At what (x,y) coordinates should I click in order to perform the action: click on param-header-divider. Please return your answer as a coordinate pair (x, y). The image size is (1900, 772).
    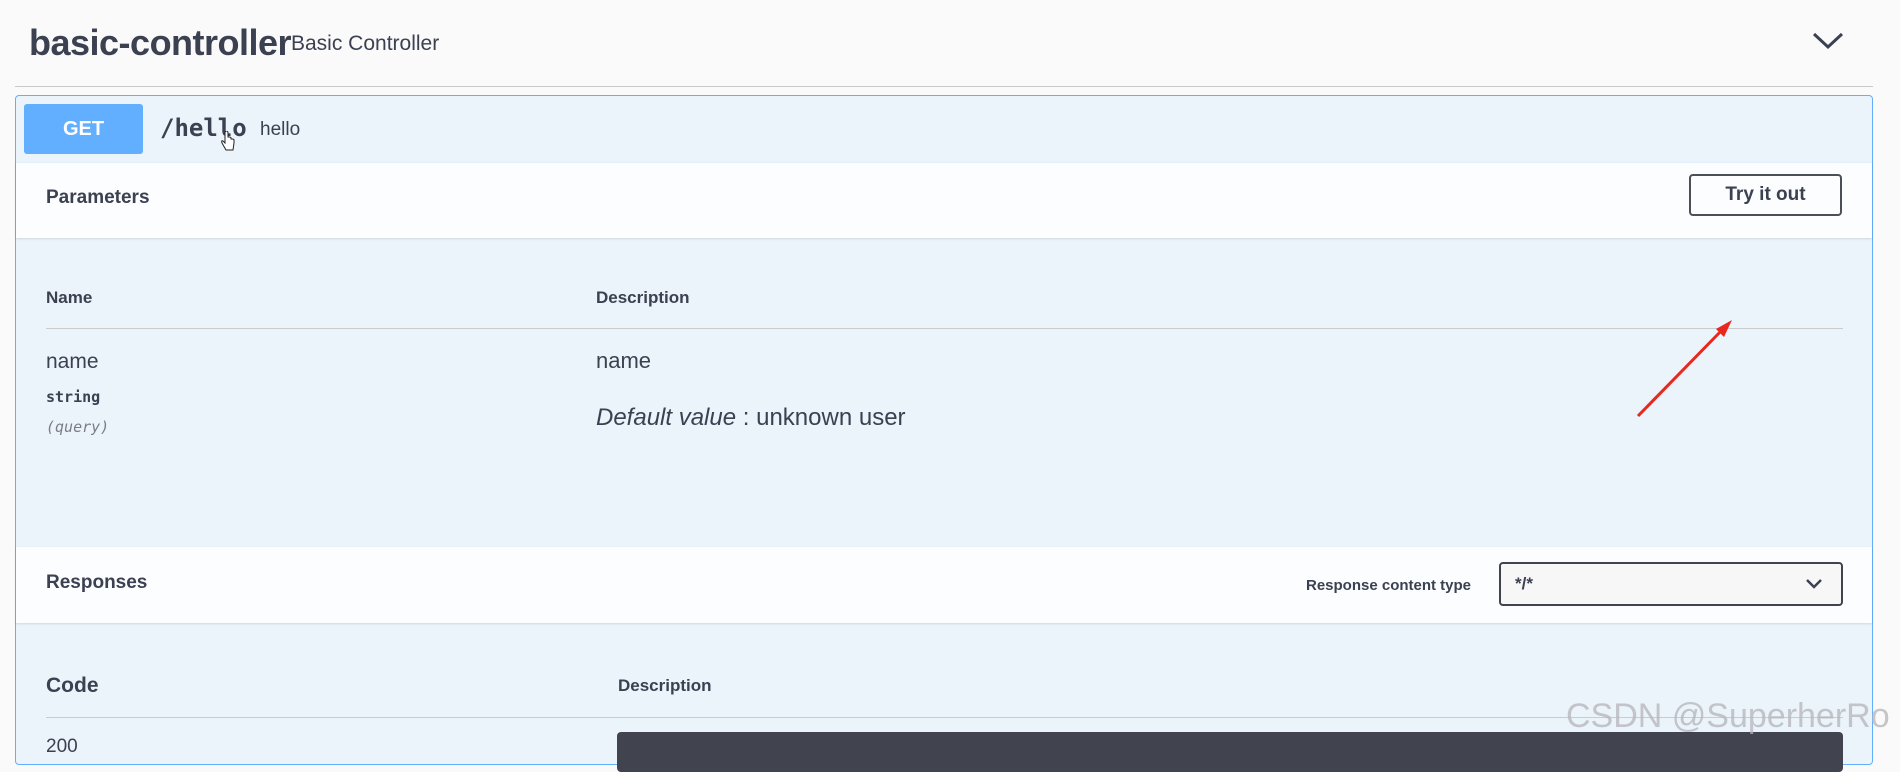
    Looking at the image, I should click on (944, 328).